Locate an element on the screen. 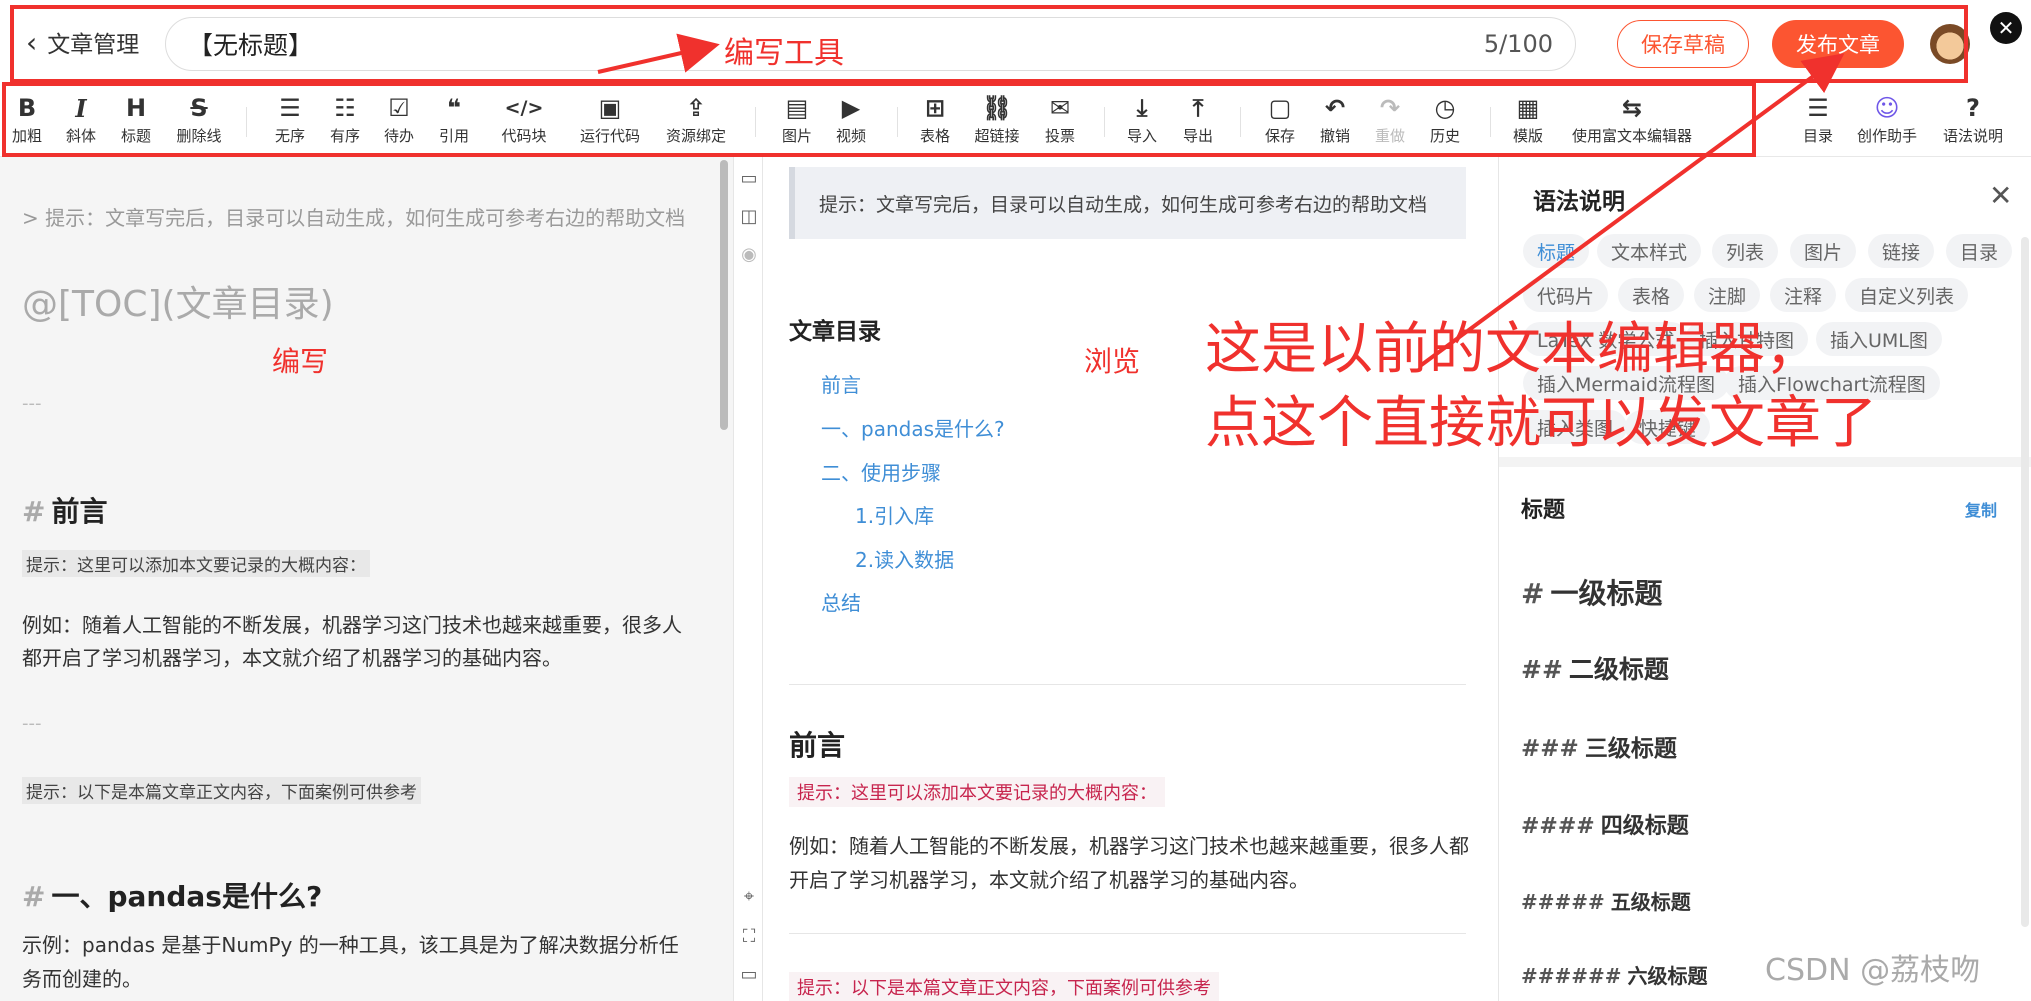 The image size is (2031, 1001). annotation-note-line-2: 点这个直接就可以发文章了 is located at coordinates (1541, 423).